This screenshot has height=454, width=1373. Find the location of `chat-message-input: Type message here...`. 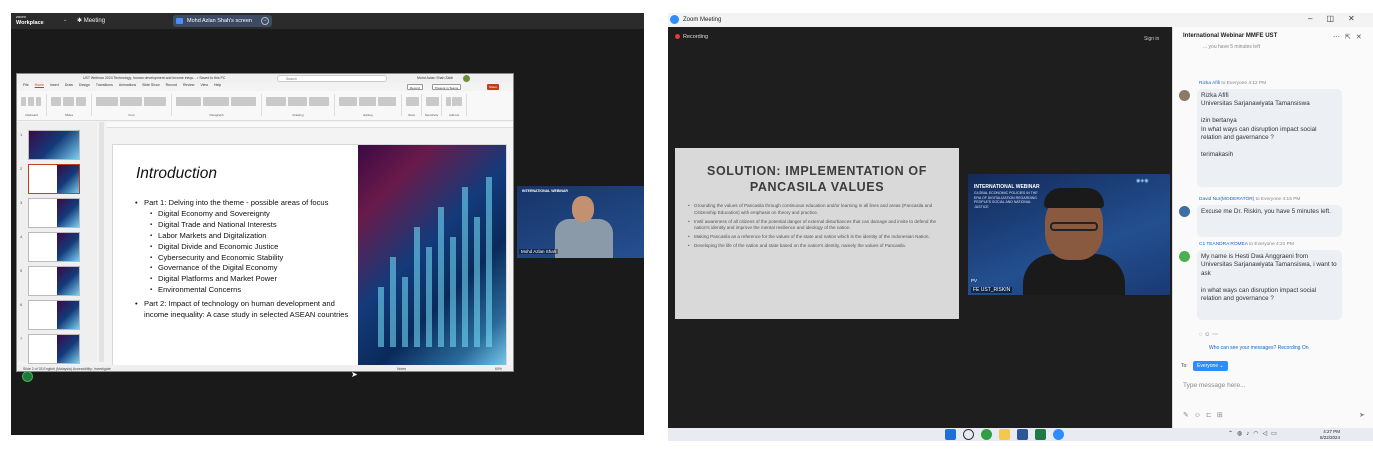

chat-message-input: Type message here... is located at coordinates (1214, 385).